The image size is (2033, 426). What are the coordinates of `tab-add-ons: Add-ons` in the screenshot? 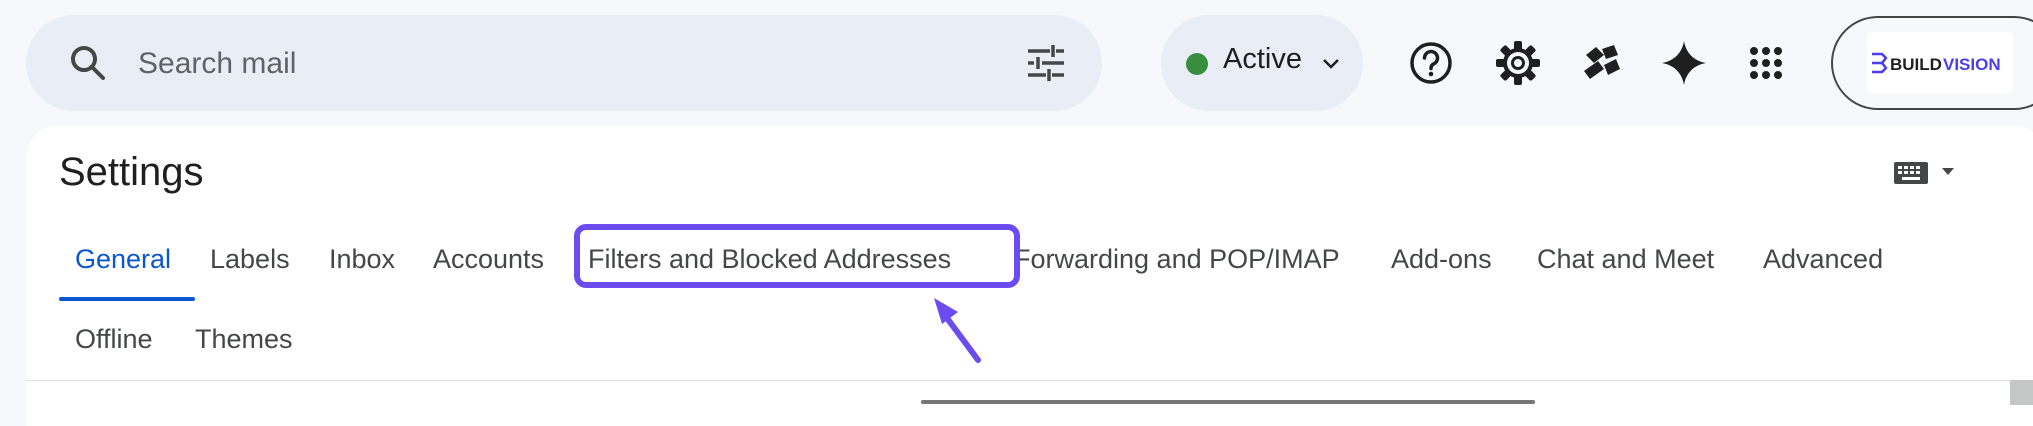 It's located at (1441, 259).